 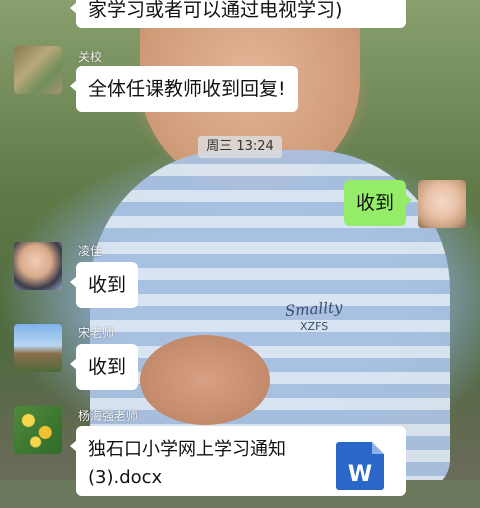 I want to click on message-bubble: 全体任课教师收到回复!, so click(x=184, y=89).